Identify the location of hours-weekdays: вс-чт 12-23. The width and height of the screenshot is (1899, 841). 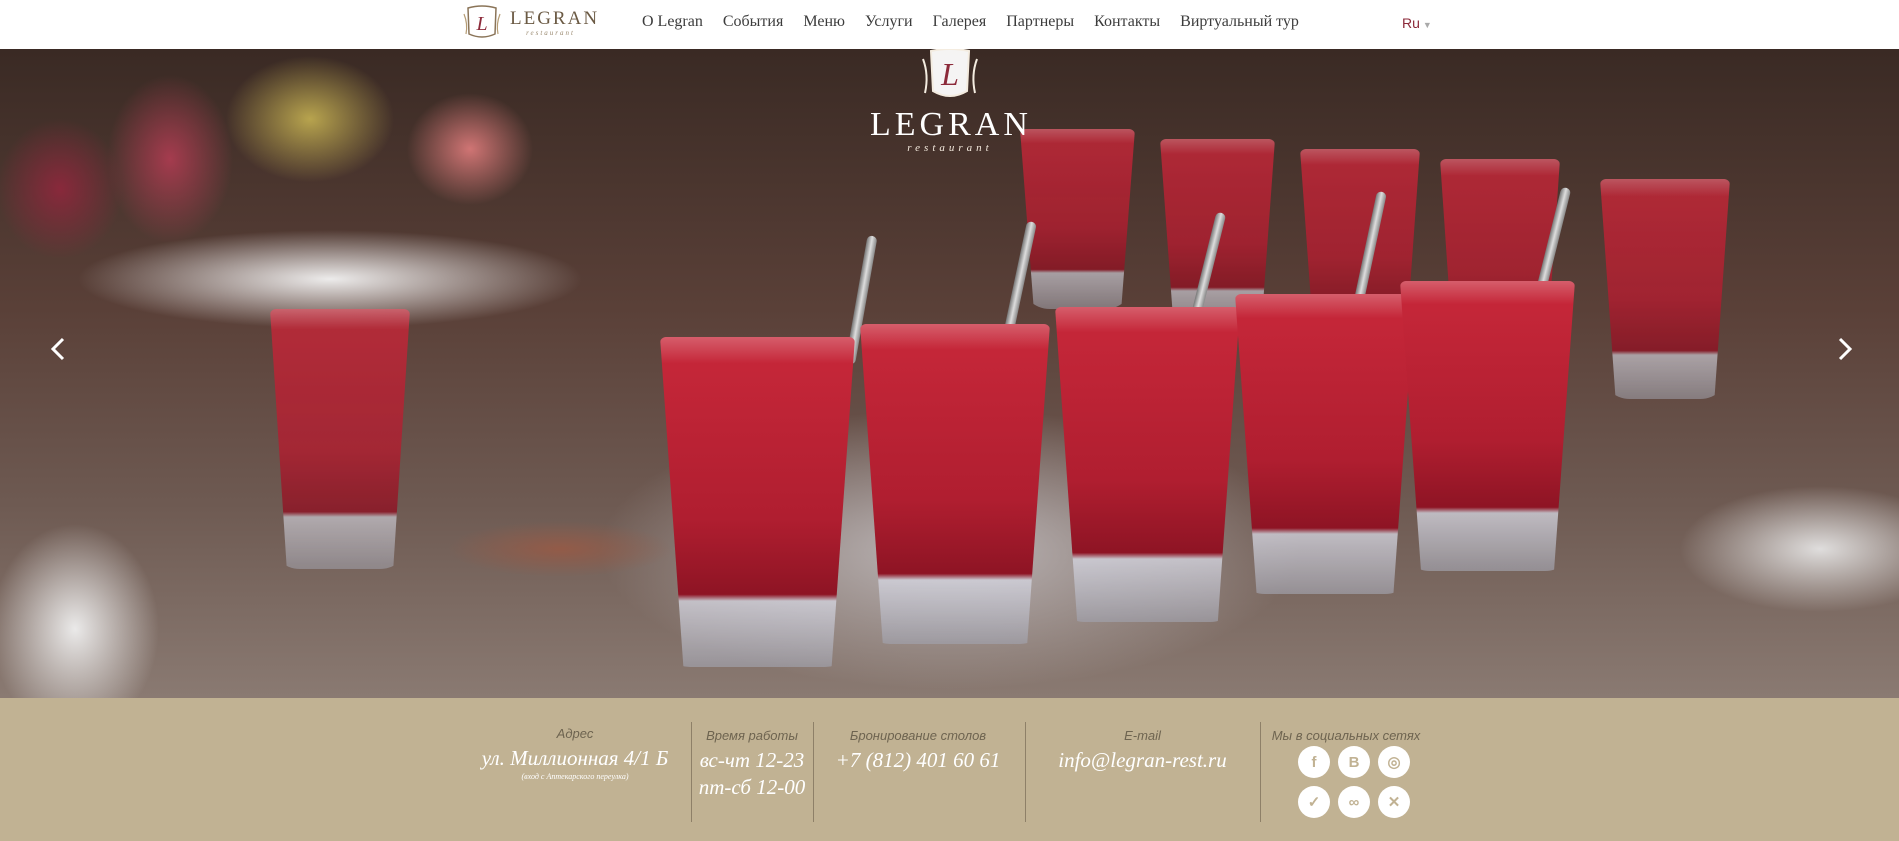
(752, 760).